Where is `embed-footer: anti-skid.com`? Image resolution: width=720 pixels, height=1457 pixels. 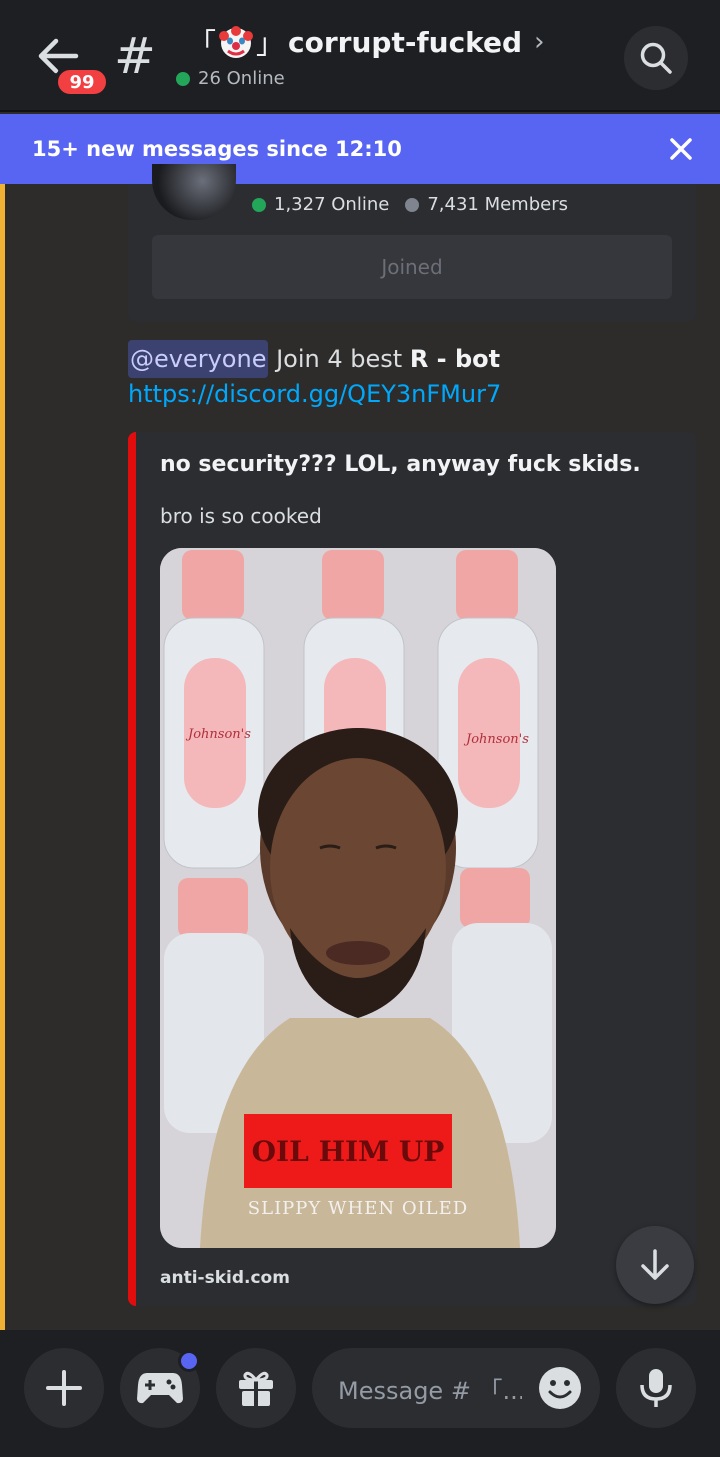 embed-footer: anti-skid.com is located at coordinates (225, 1278).